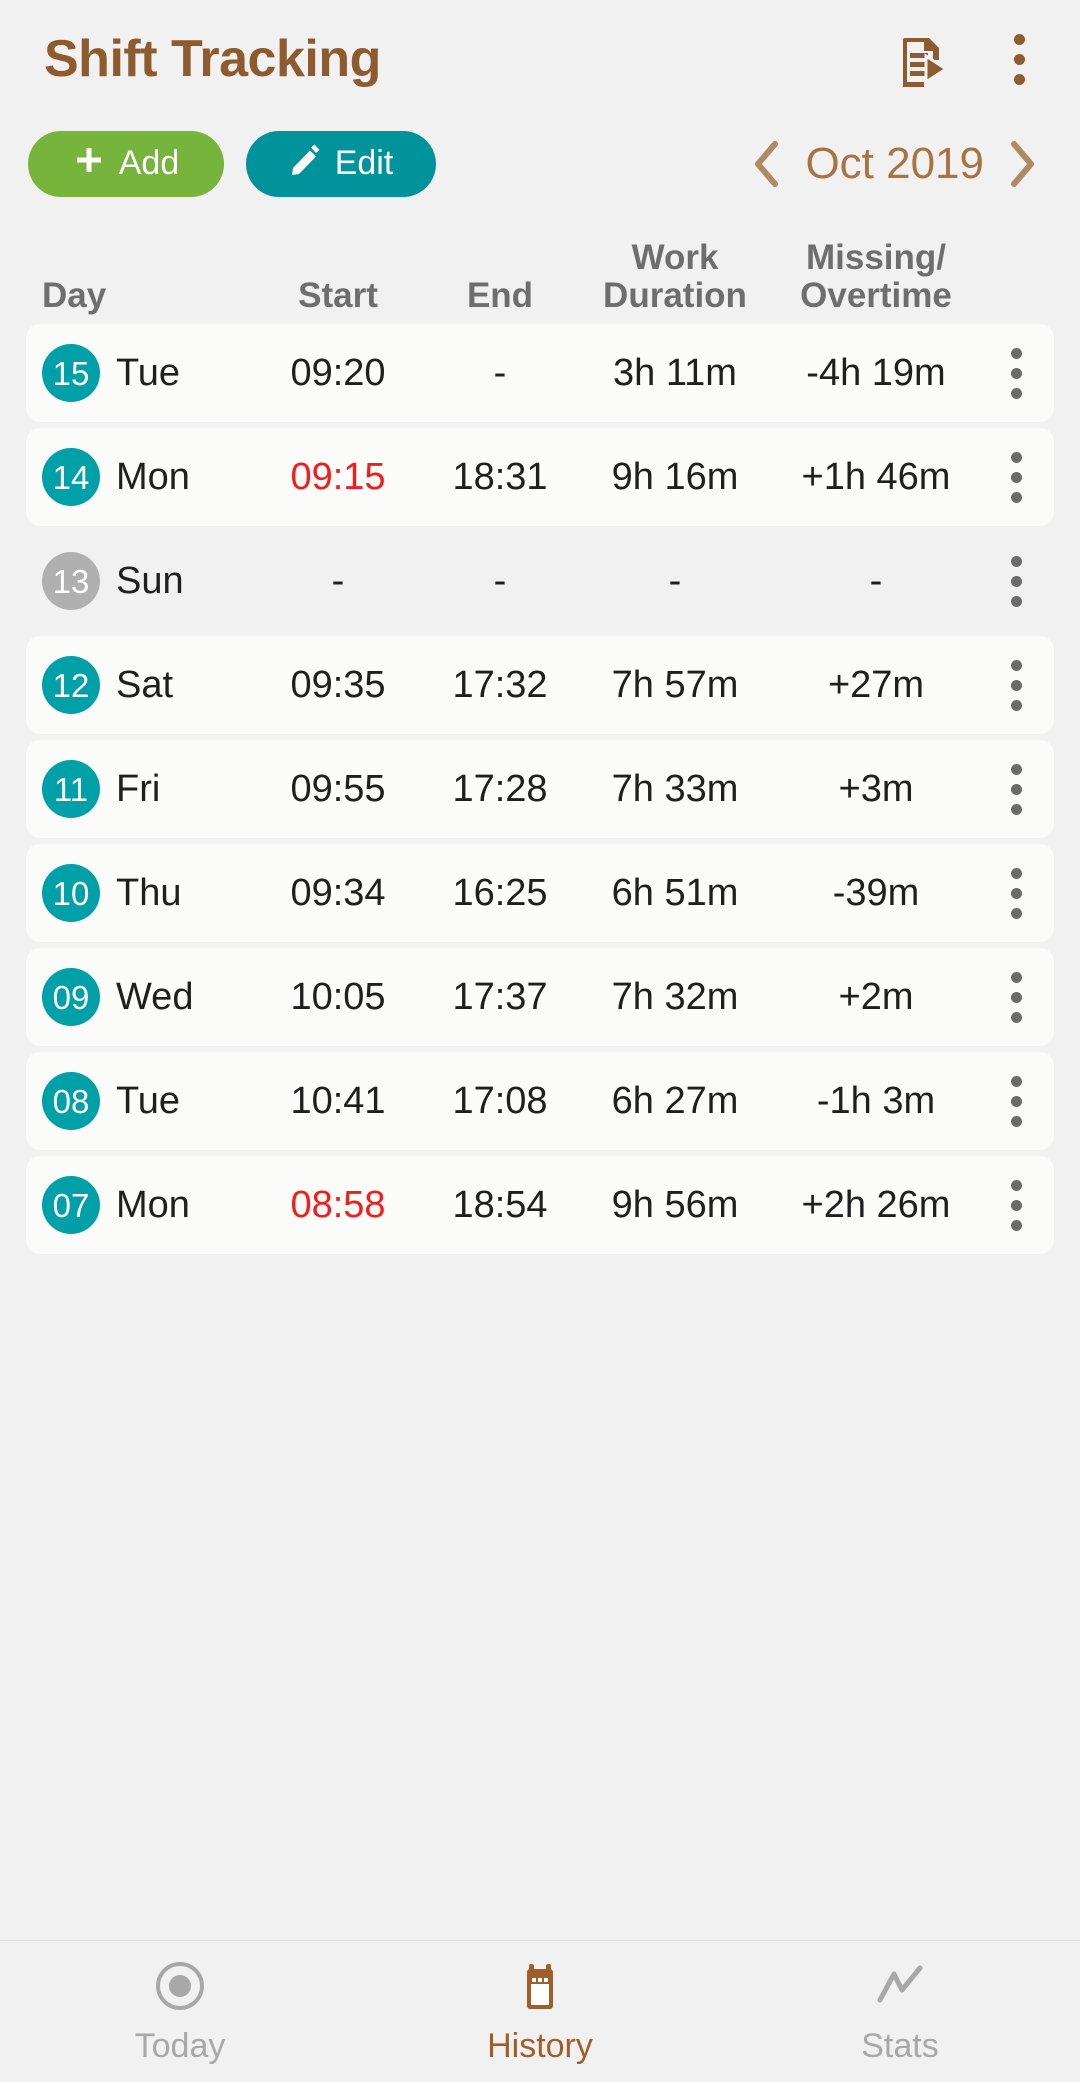 This screenshot has width=1080, height=2082. Describe the element at coordinates (71, 1205) in the screenshot. I see `day-badge: 07` at that location.